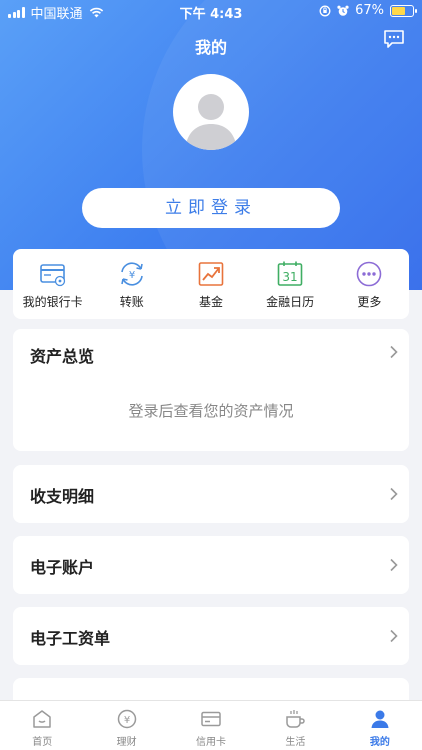 The image size is (422, 750). I want to click on quick-action-transfer: ¥ 转账, so click(132, 285).